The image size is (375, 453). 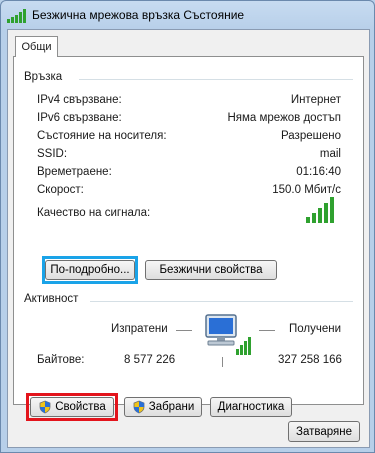 What do you see at coordinates (61, 360) in the screenshot?
I see `bytes-label: Байтове:` at bounding box center [61, 360].